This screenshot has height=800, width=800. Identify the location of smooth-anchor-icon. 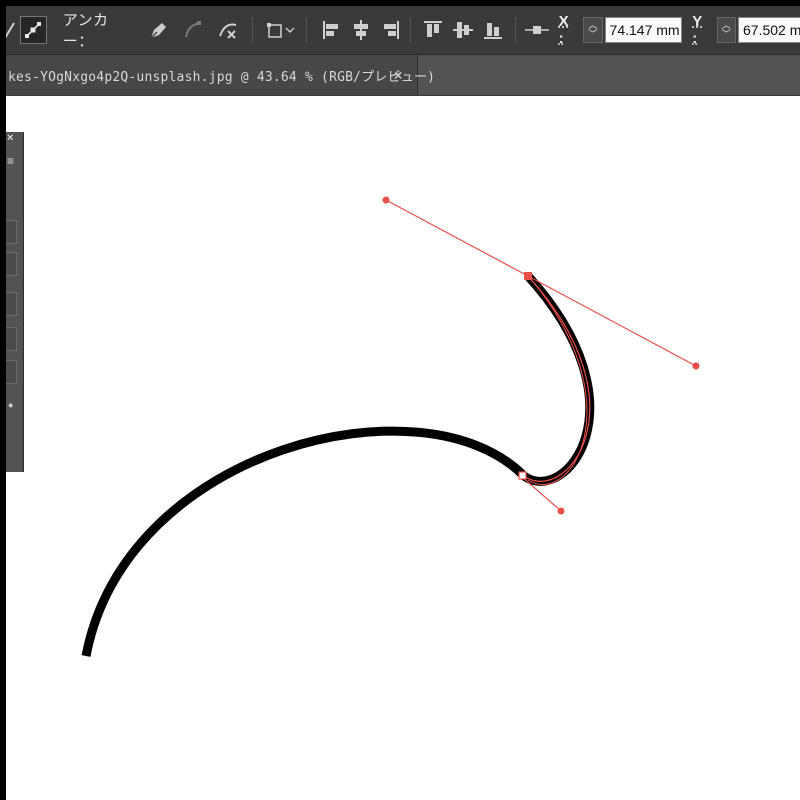
(192, 29).